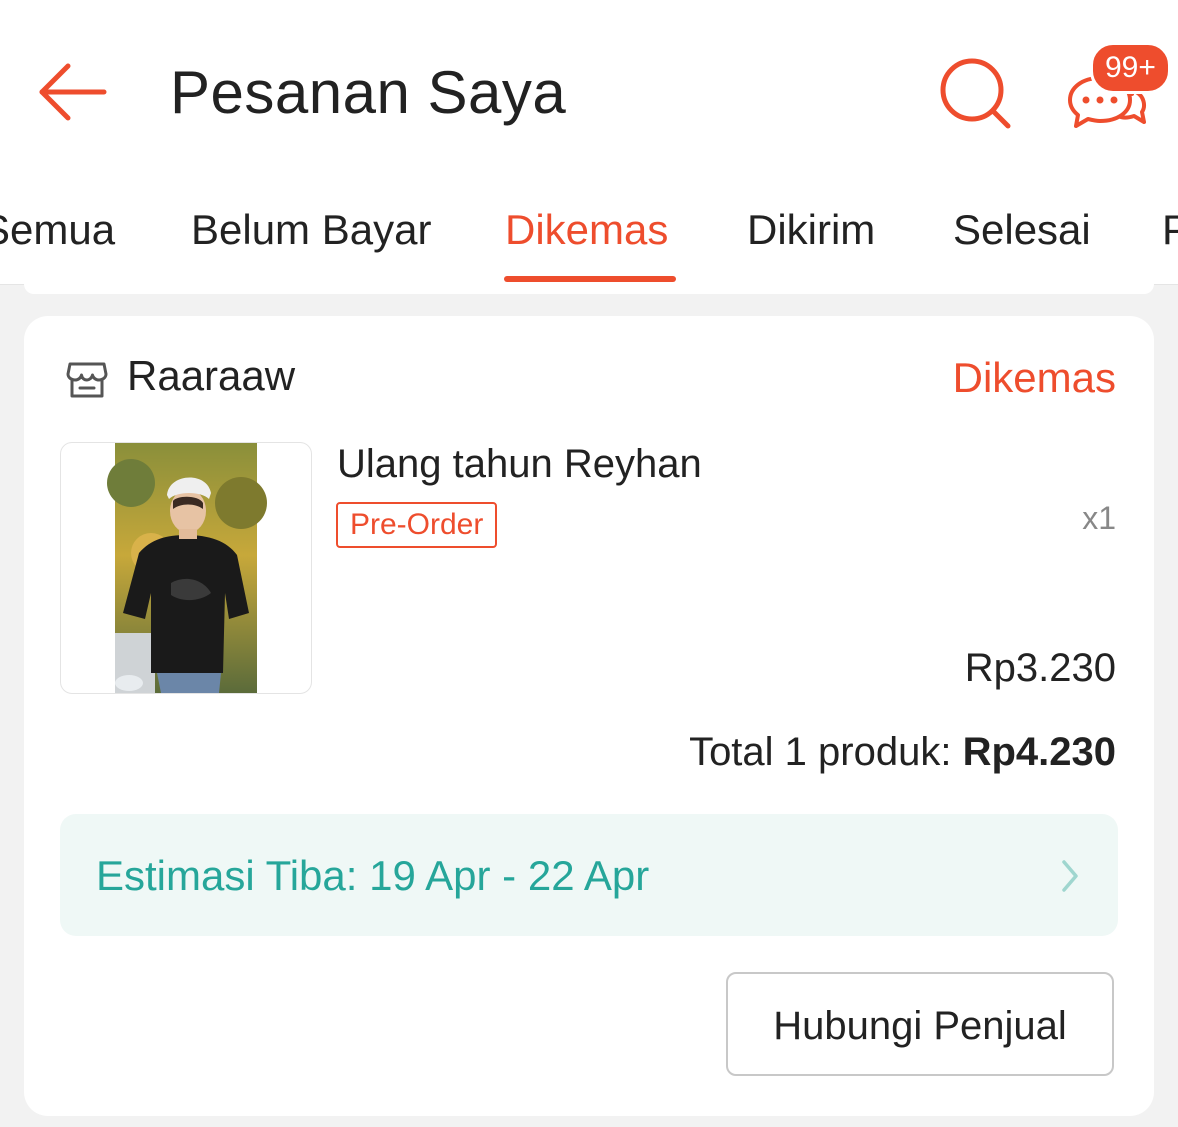  Describe the element at coordinates (311, 230) in the screenshot. I see `tab-belum-bayar: Belum Bayar` at that location.